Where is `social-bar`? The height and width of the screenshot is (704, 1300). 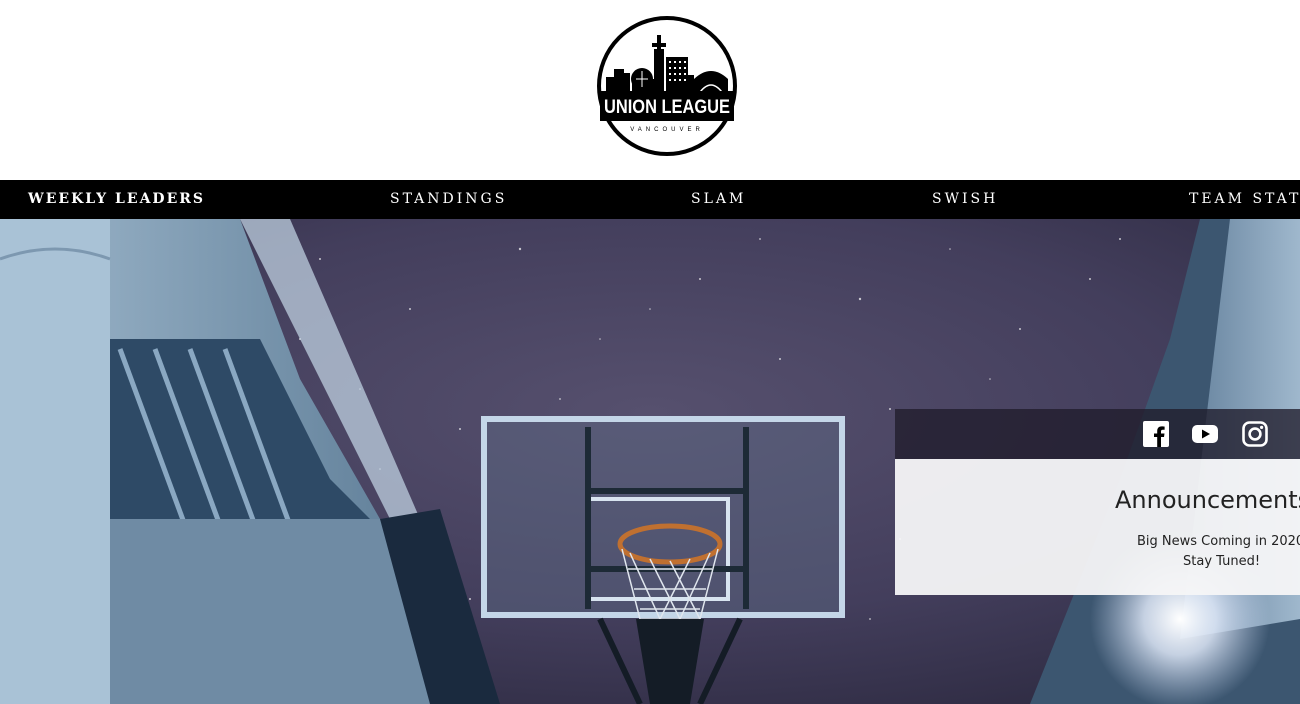
social-bar is located at coordinates (1097, 434).